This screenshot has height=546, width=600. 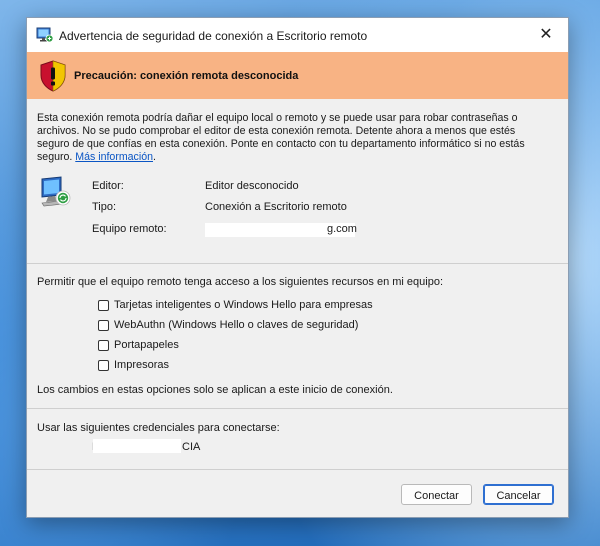 I want to click on checkbox-row-clipboard: Portapapeles, so click(x=138, y=345).